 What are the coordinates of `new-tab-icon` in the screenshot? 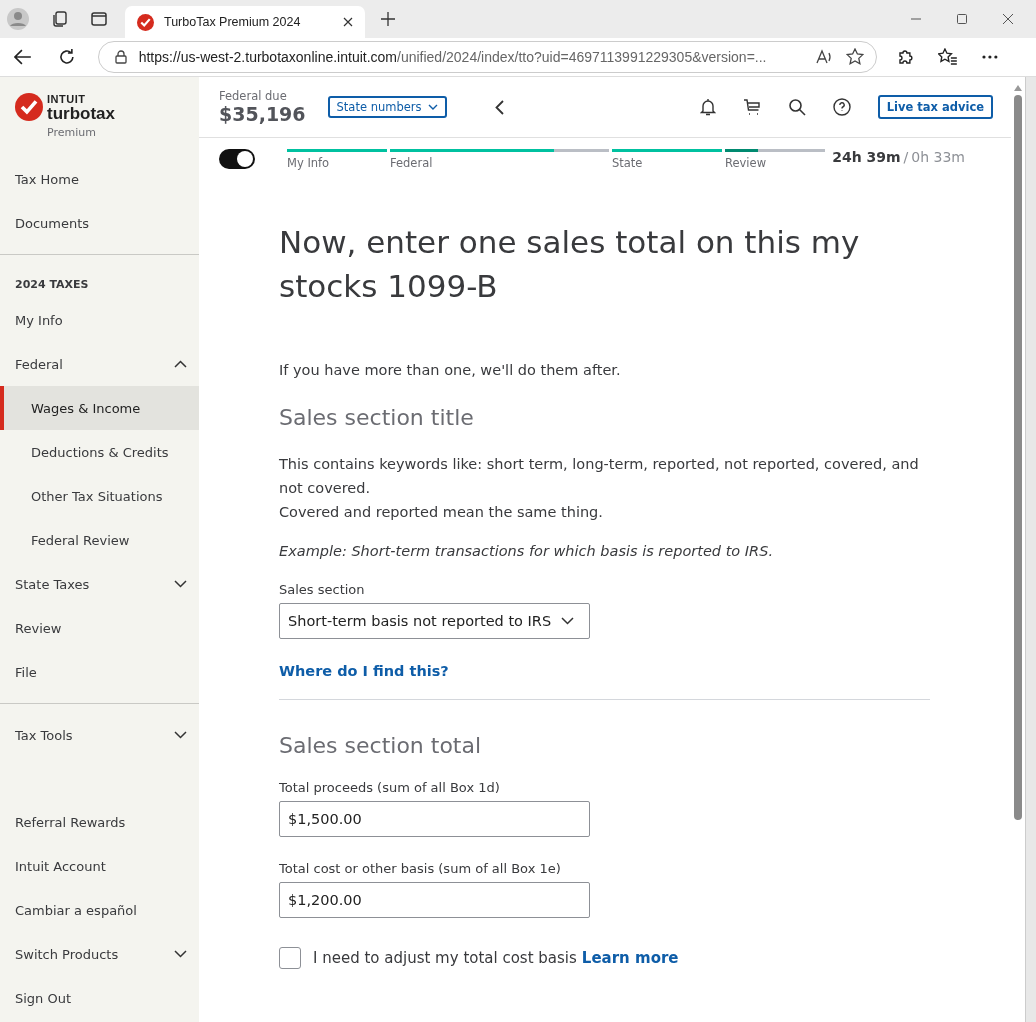 It's located at (388, 19).